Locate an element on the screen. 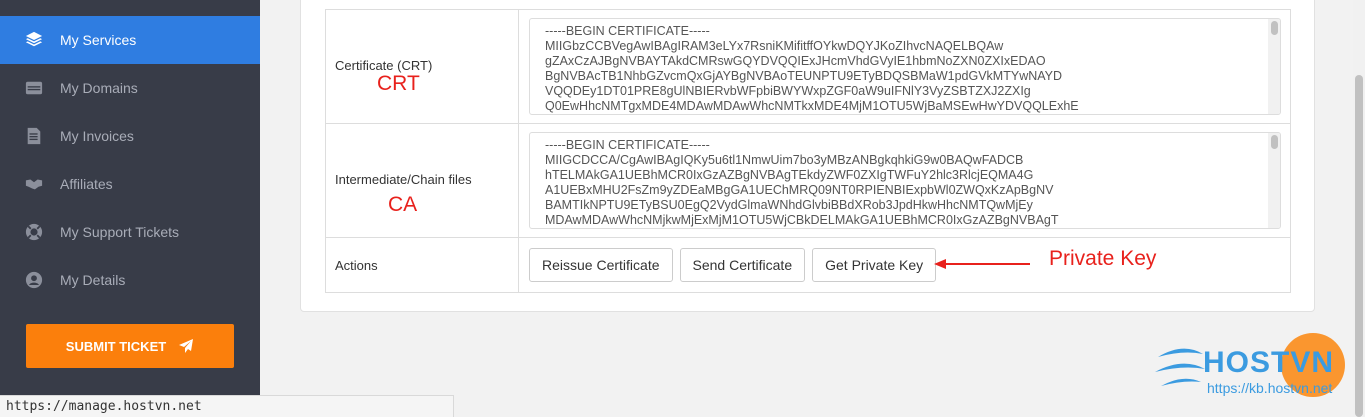 Image resolution: width=1365 pixels, height=417 pixels. ca-label-cell: Intermediate/Chain files CA is located at coordinates (422, 180).